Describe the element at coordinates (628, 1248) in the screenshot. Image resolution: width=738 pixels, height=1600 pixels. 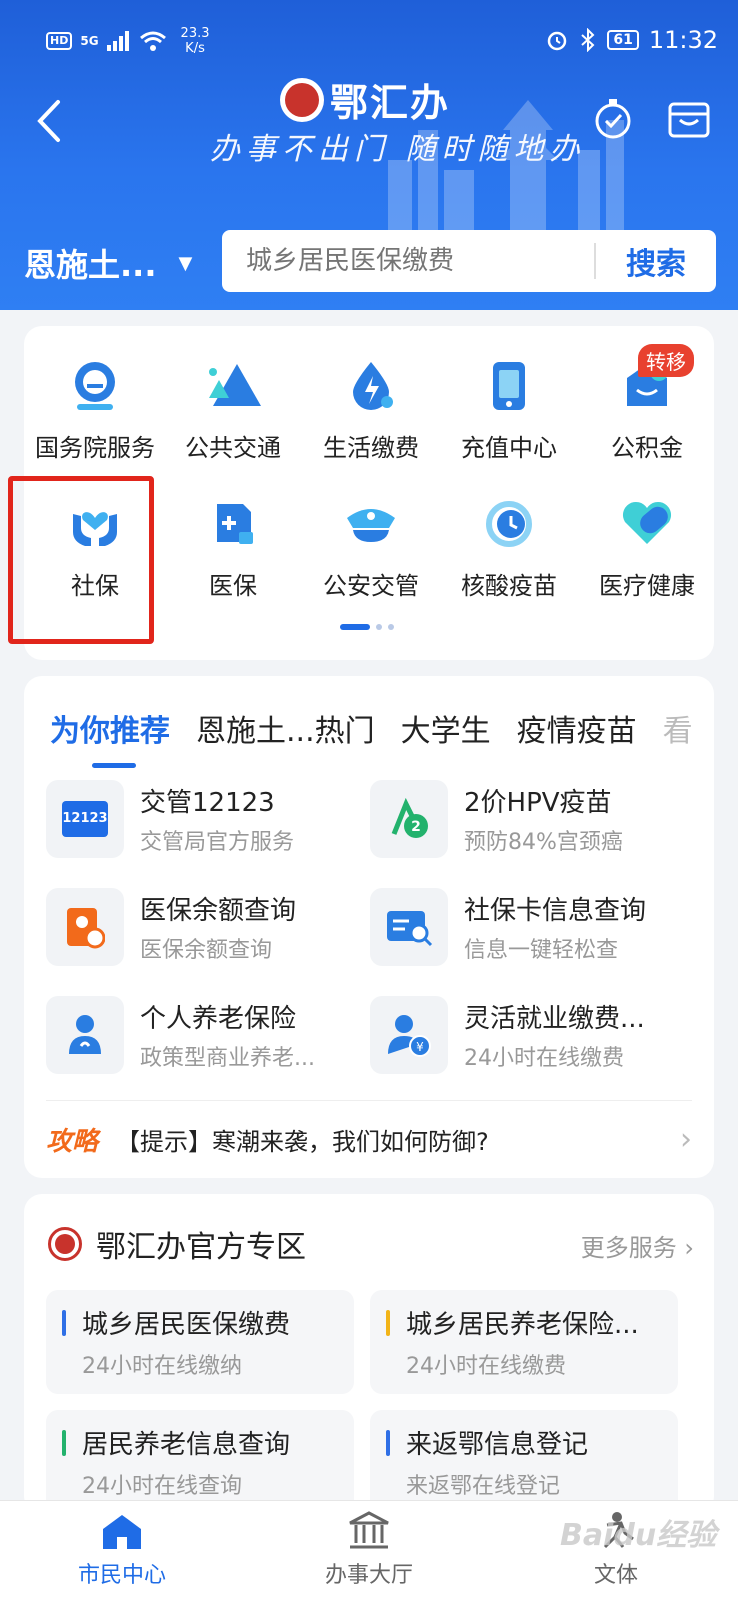
I see `more-services-label: 更多服务` at that location.